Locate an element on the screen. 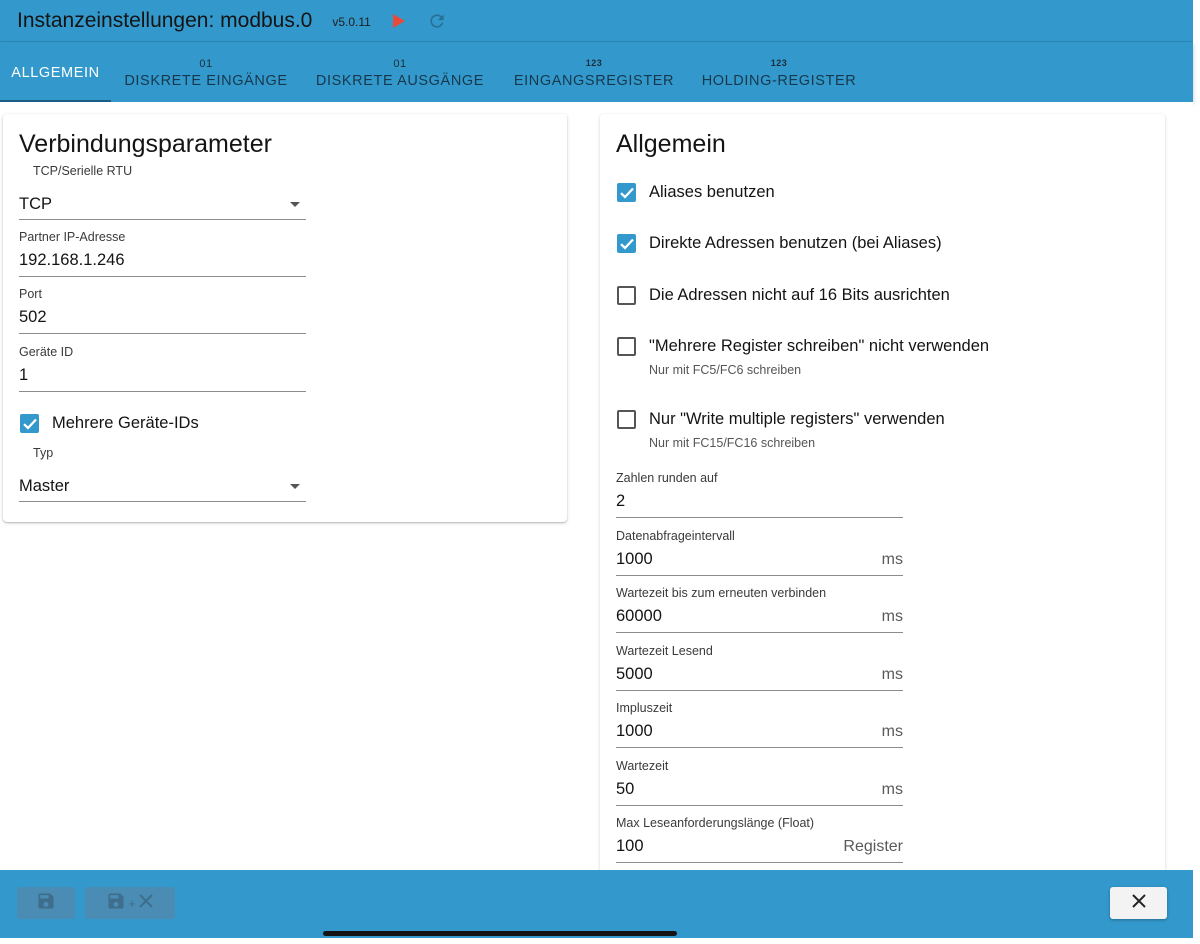  field-value: Master is located at coordinates (44, 485).